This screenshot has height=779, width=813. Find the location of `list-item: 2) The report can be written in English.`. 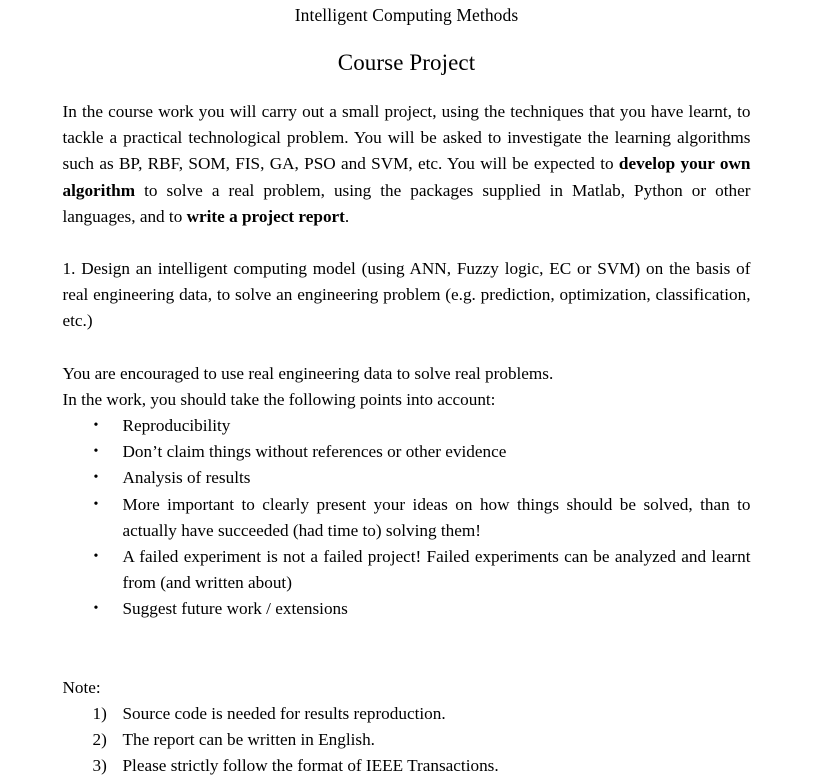

list-item: 2) The report can be written in English. is located at coordinates (407, 740).